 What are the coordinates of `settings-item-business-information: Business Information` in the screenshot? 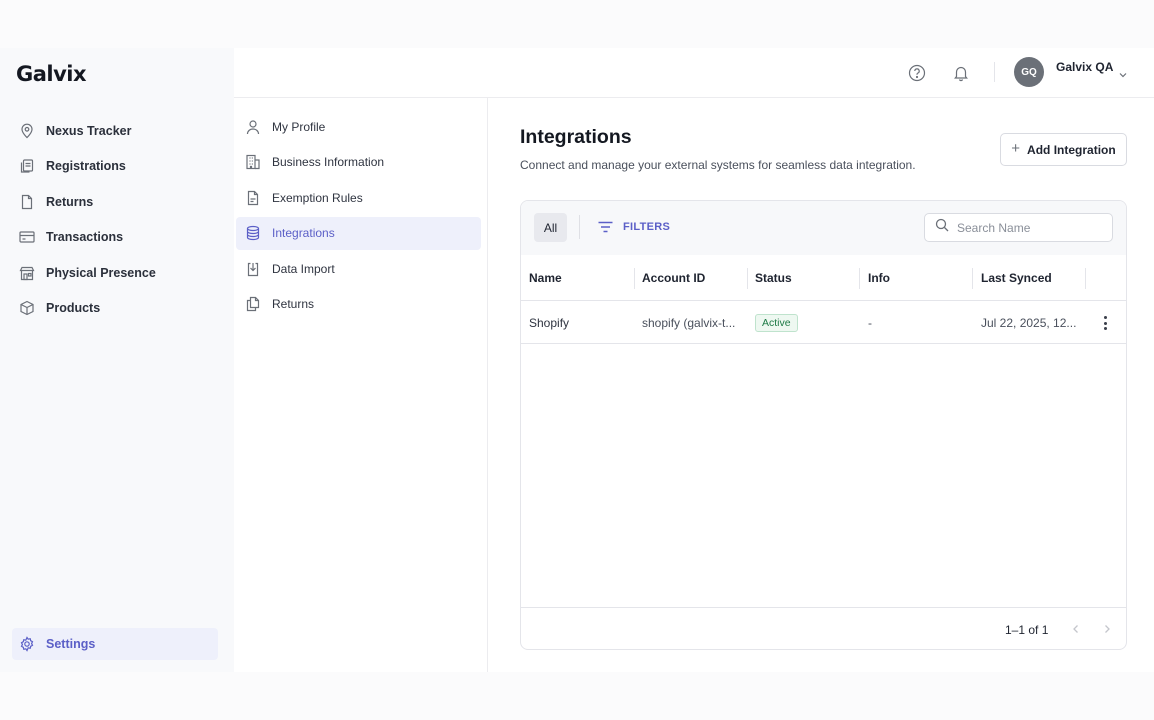 It's located at (358, 162).